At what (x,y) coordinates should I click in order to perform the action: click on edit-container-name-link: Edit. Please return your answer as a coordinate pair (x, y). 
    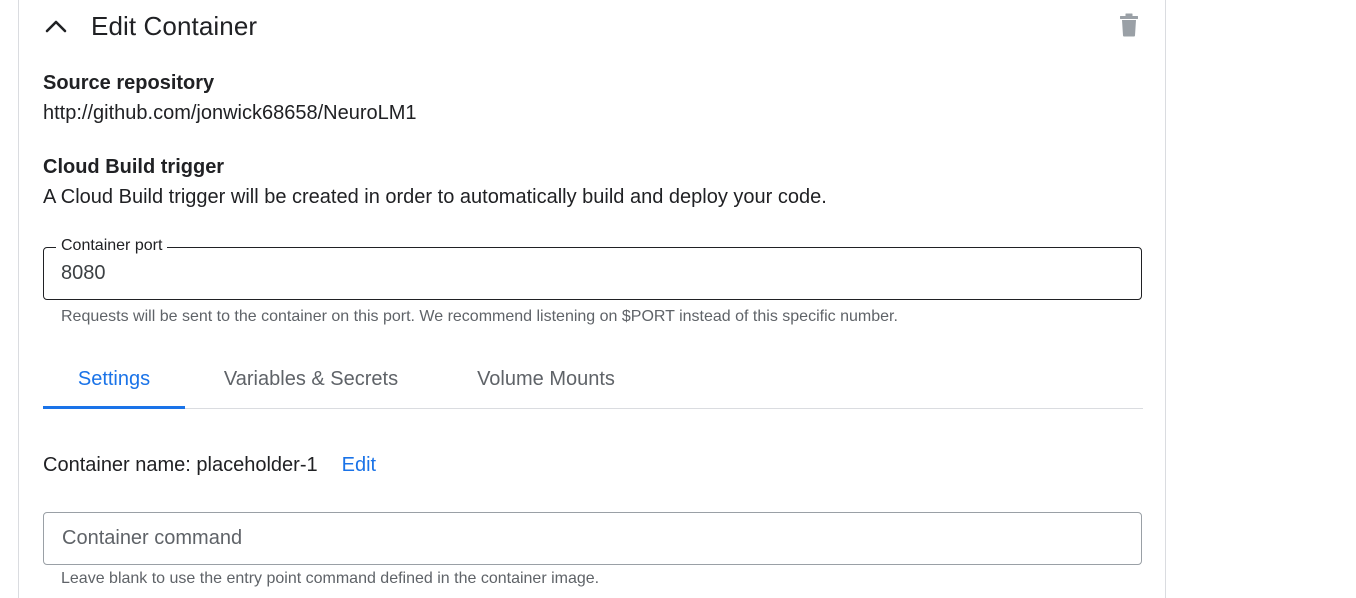
    Looking at the image, I should click on (359, 465).